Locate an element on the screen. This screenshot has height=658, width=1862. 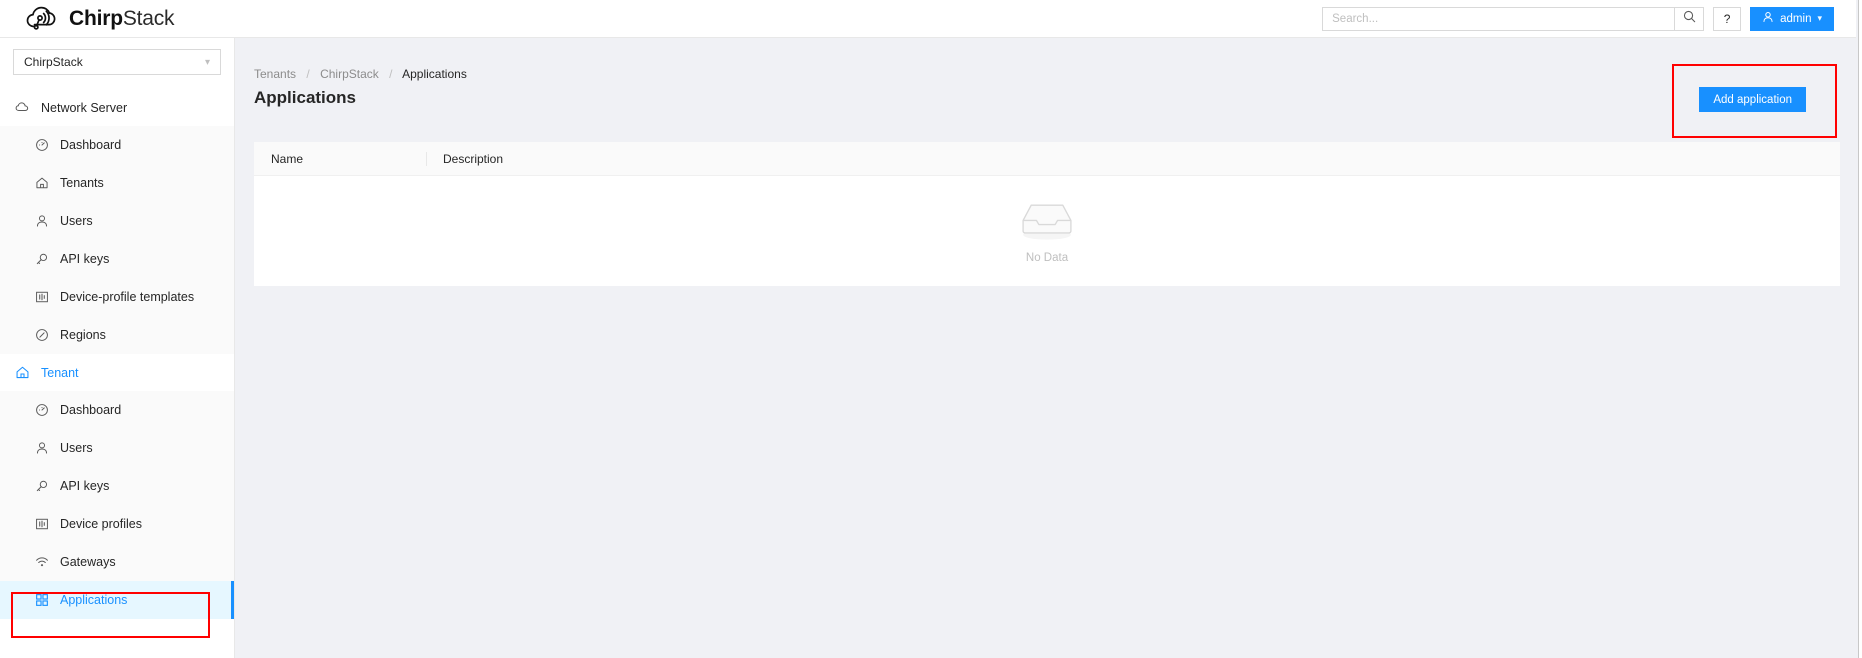
breadcrumb-item-chirpstack: ChirpStack is located at coordinates (349, 74).